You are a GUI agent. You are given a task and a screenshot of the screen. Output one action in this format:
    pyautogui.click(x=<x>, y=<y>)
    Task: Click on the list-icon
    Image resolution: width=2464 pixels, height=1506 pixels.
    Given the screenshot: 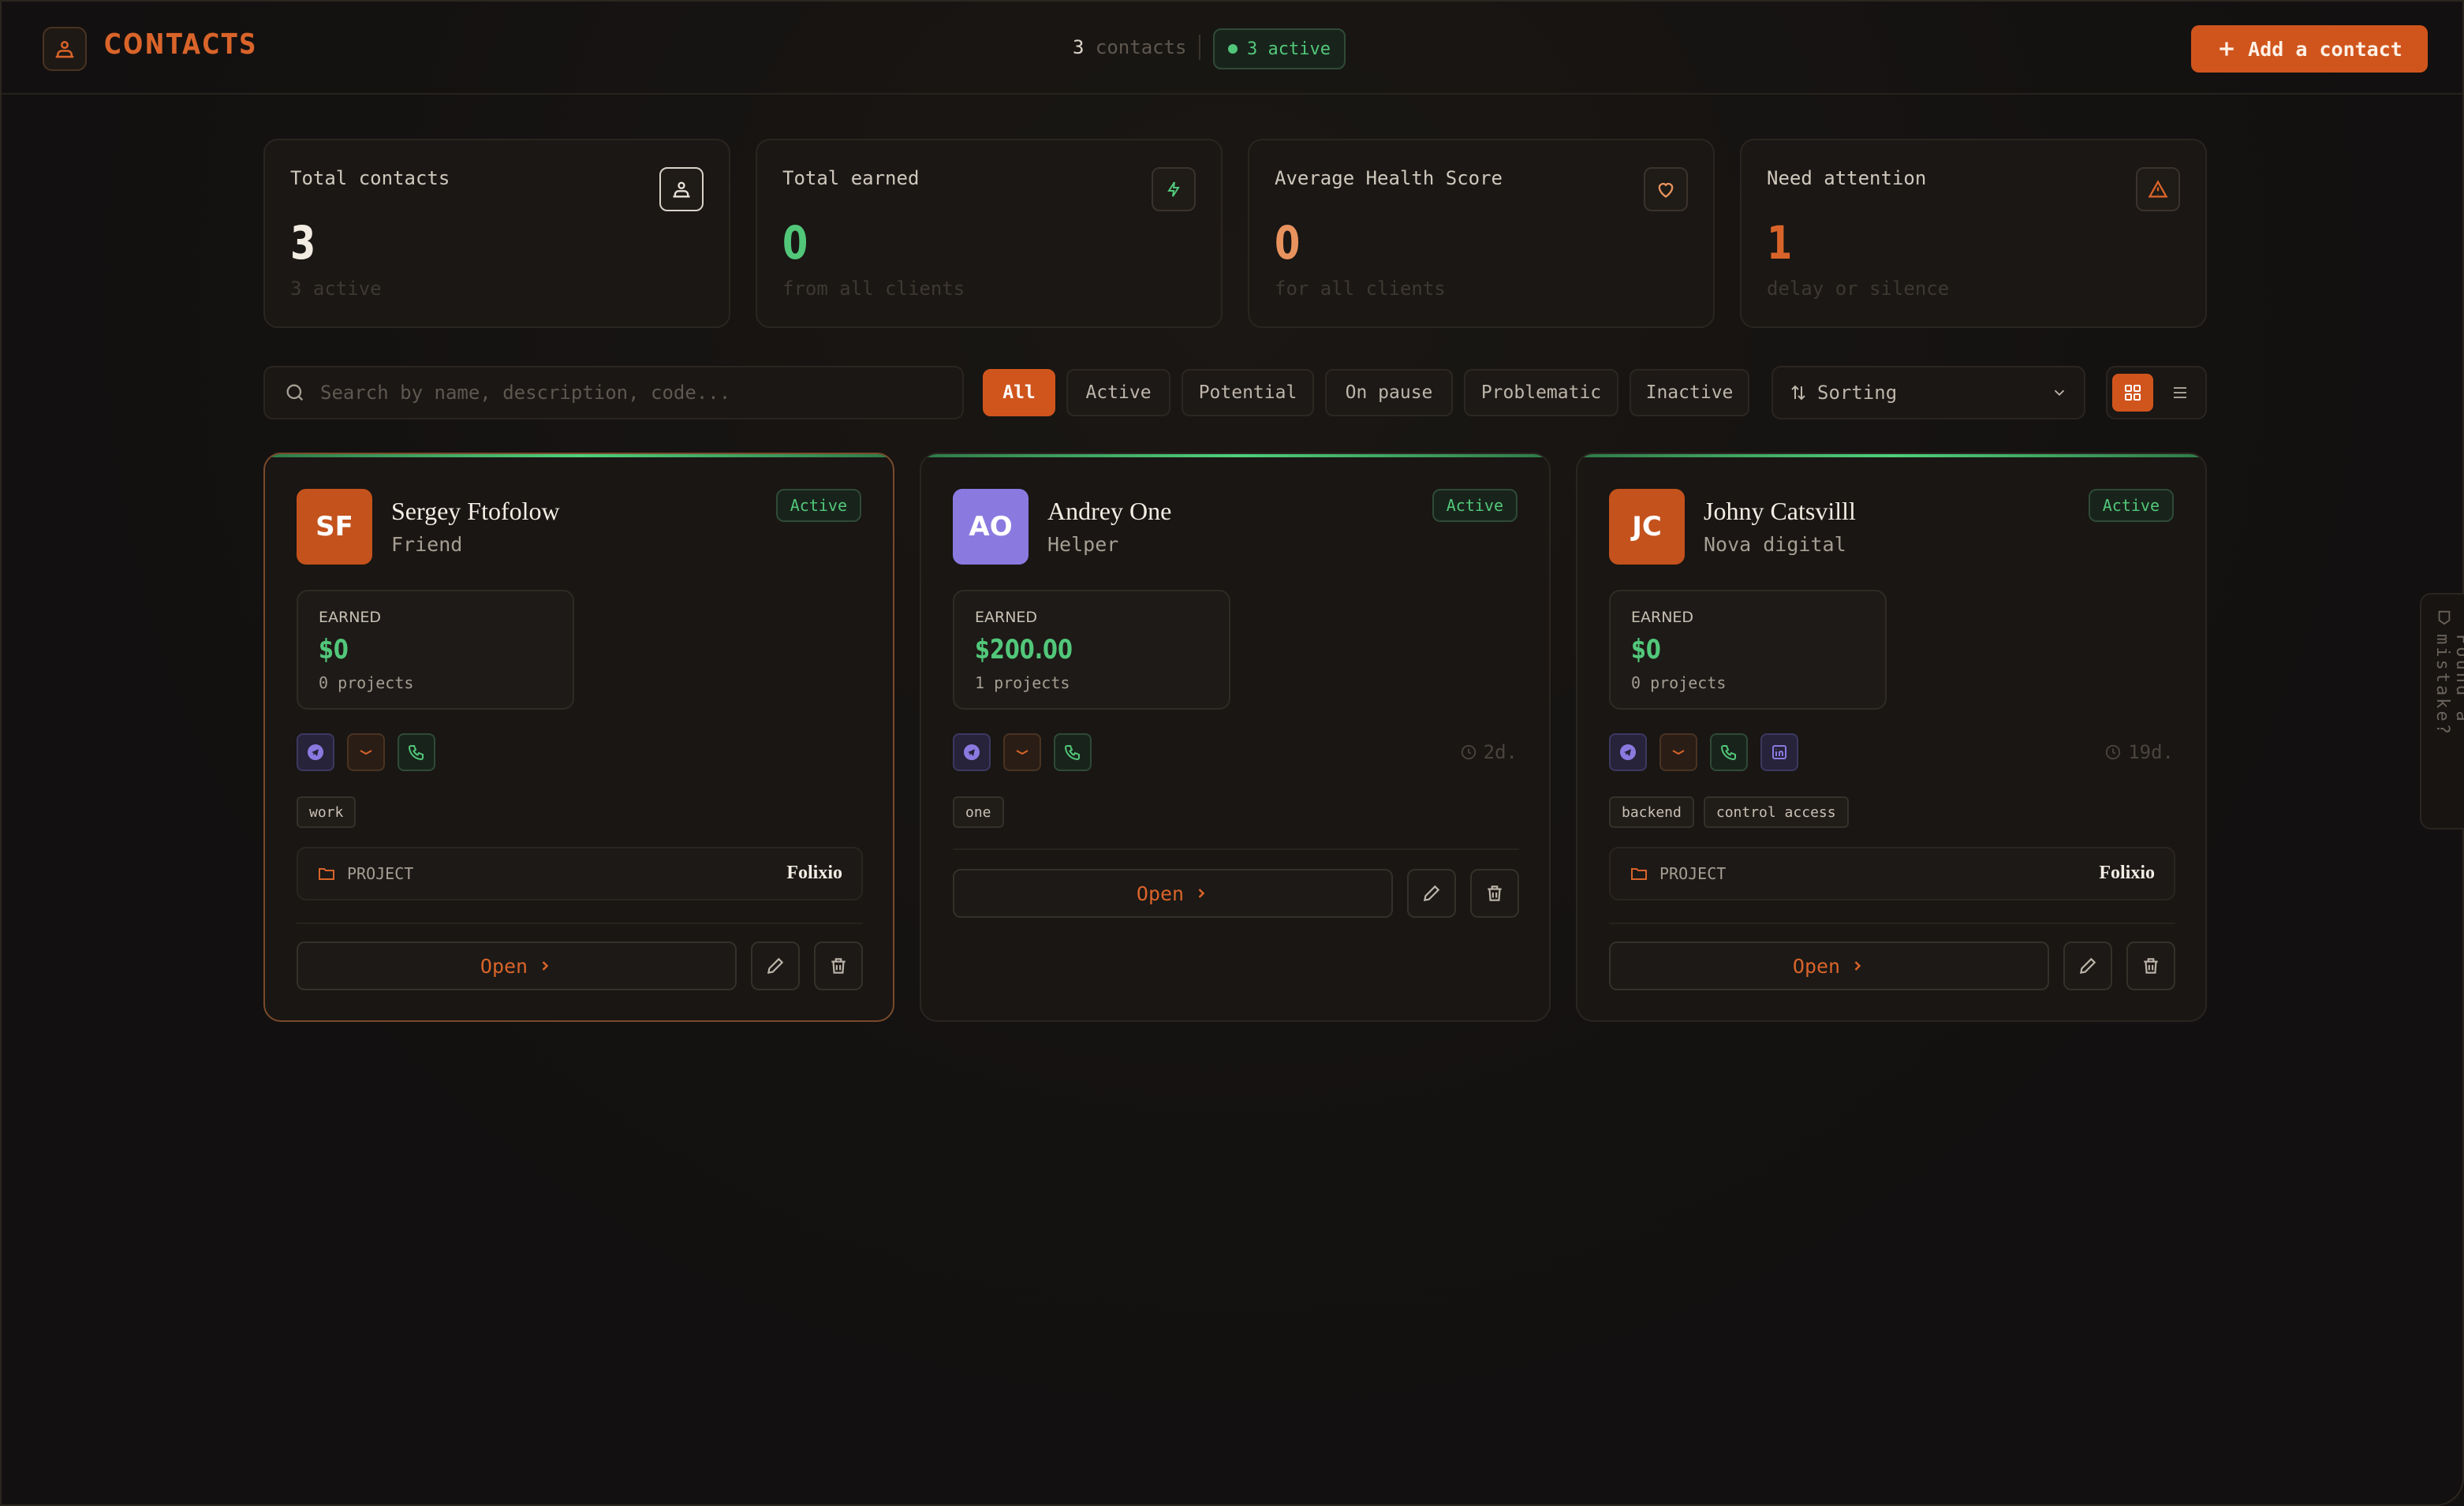 What is the action you would take?
    pyautogui.click(x=2180, y=392)
    